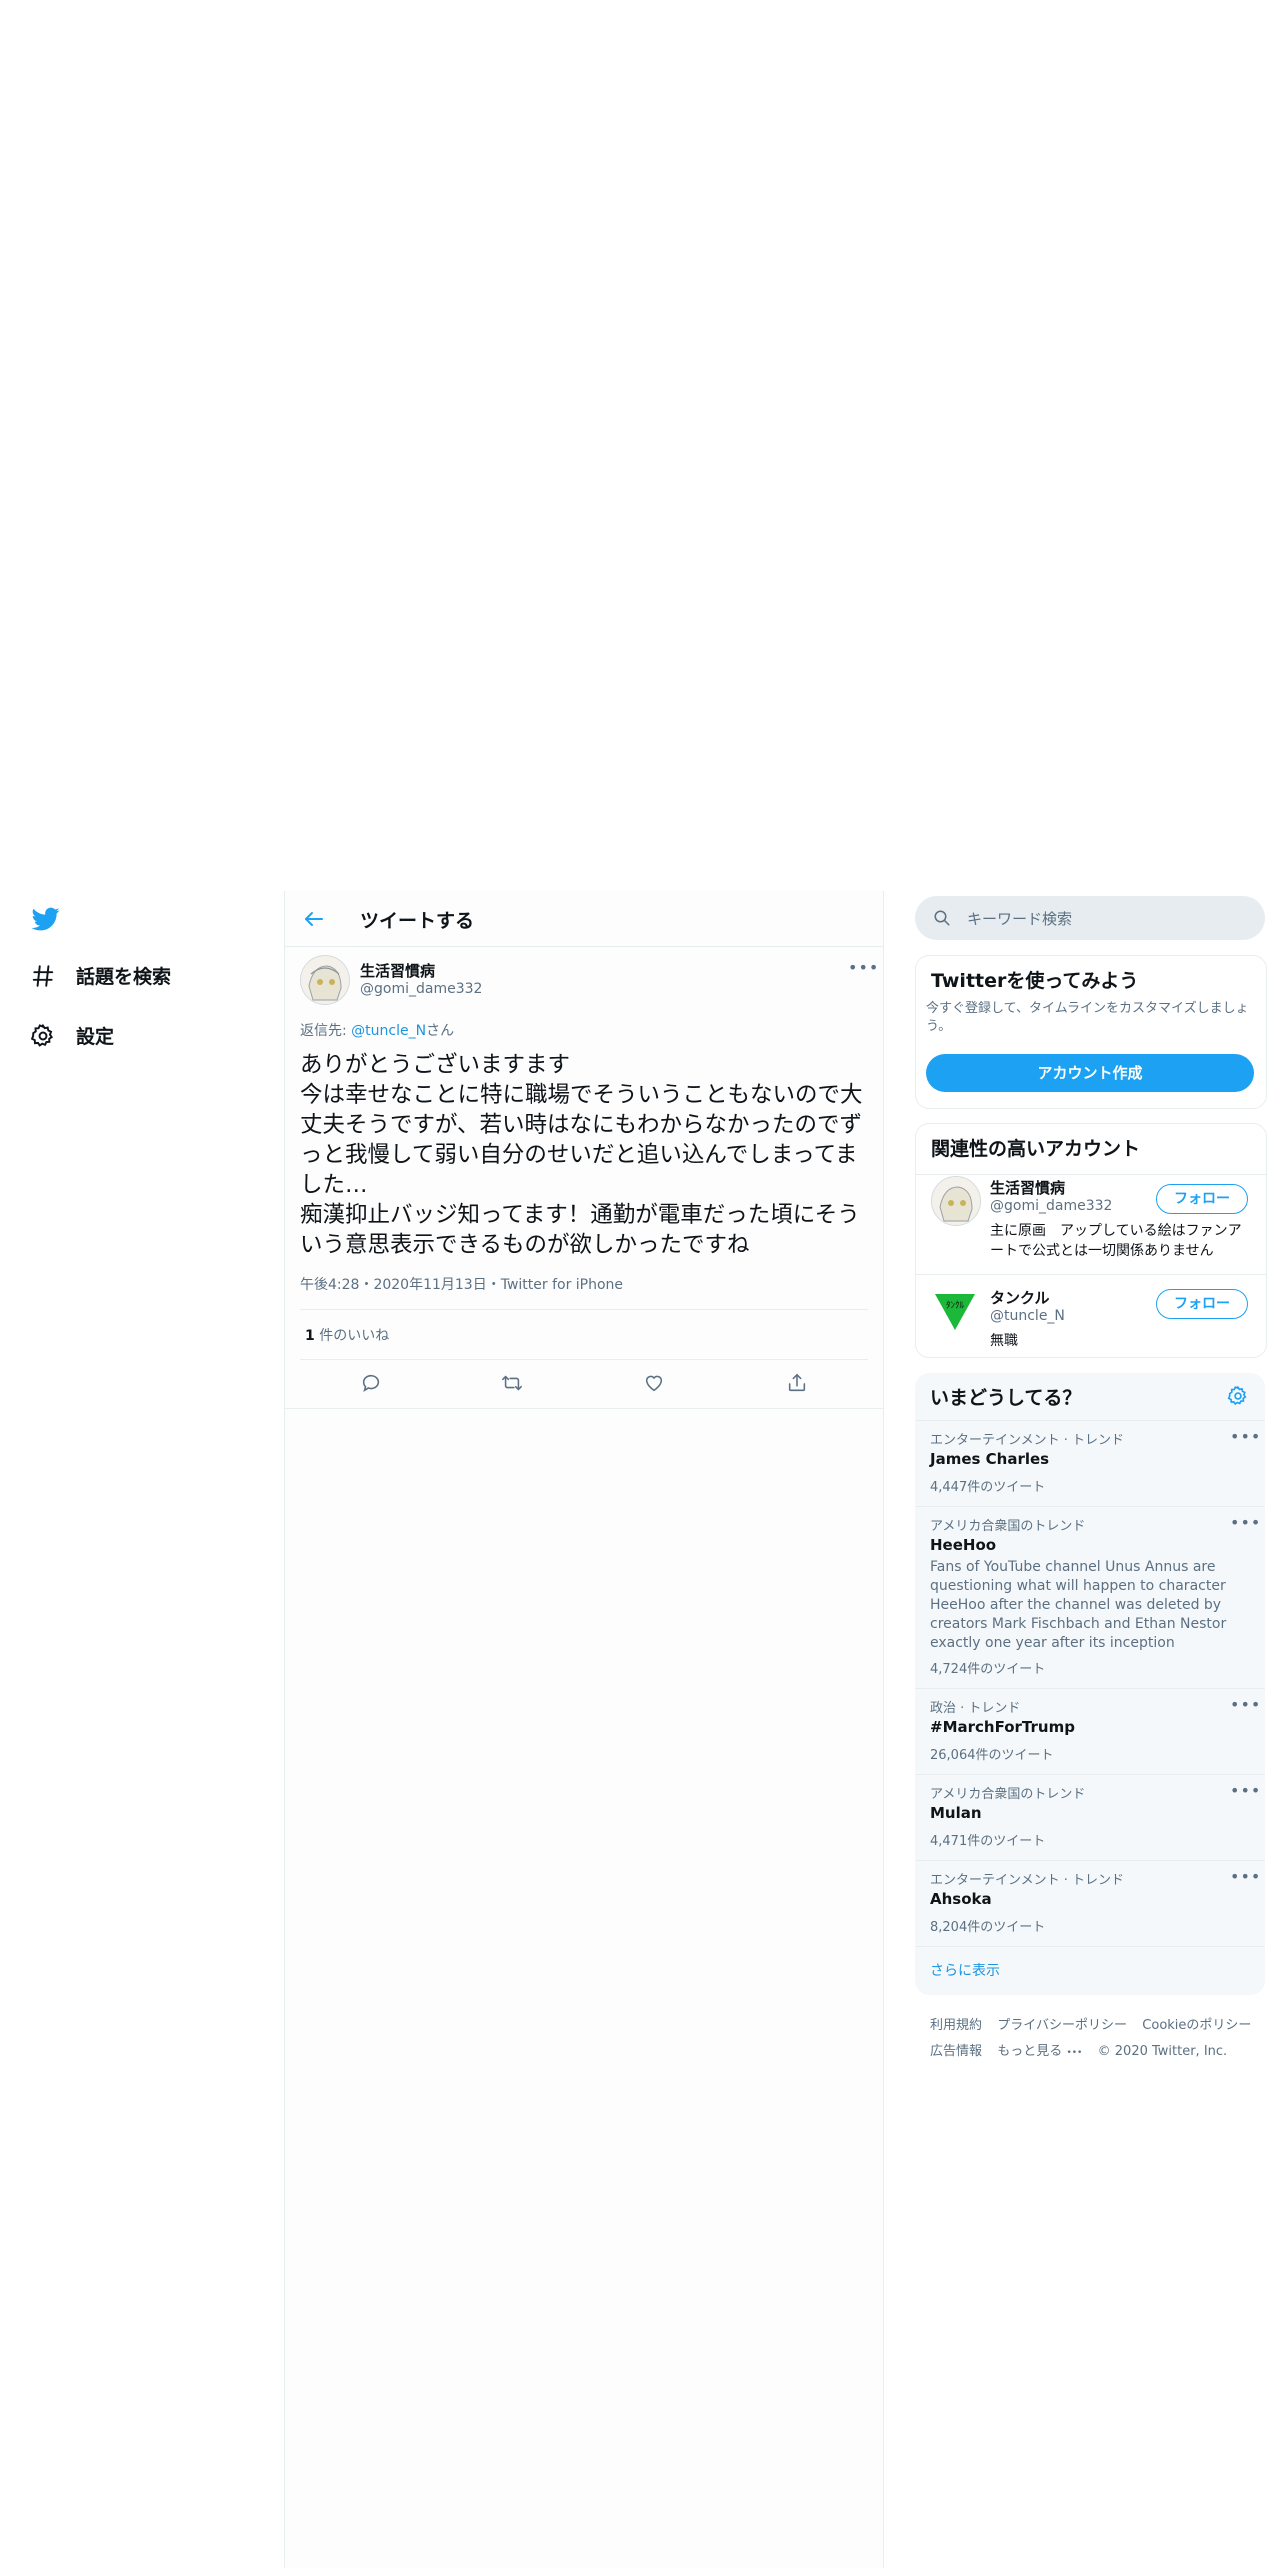  I want to click on like-icon, so click(654, 1383).